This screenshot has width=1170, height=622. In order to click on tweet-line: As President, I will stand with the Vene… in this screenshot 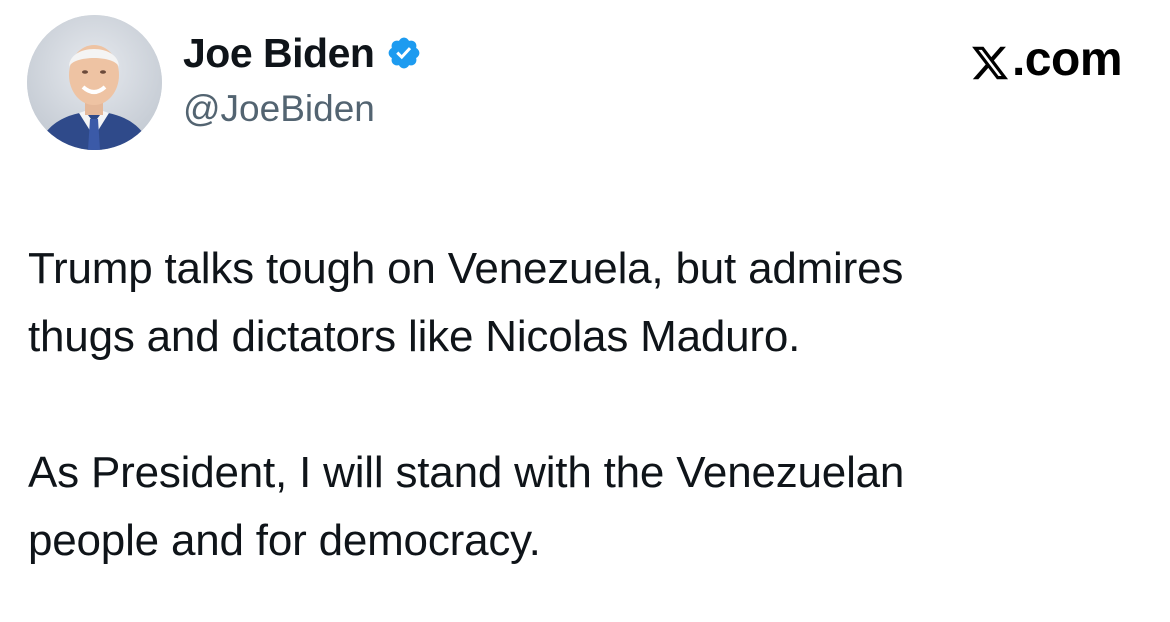, I will do `click(466, 472)`.